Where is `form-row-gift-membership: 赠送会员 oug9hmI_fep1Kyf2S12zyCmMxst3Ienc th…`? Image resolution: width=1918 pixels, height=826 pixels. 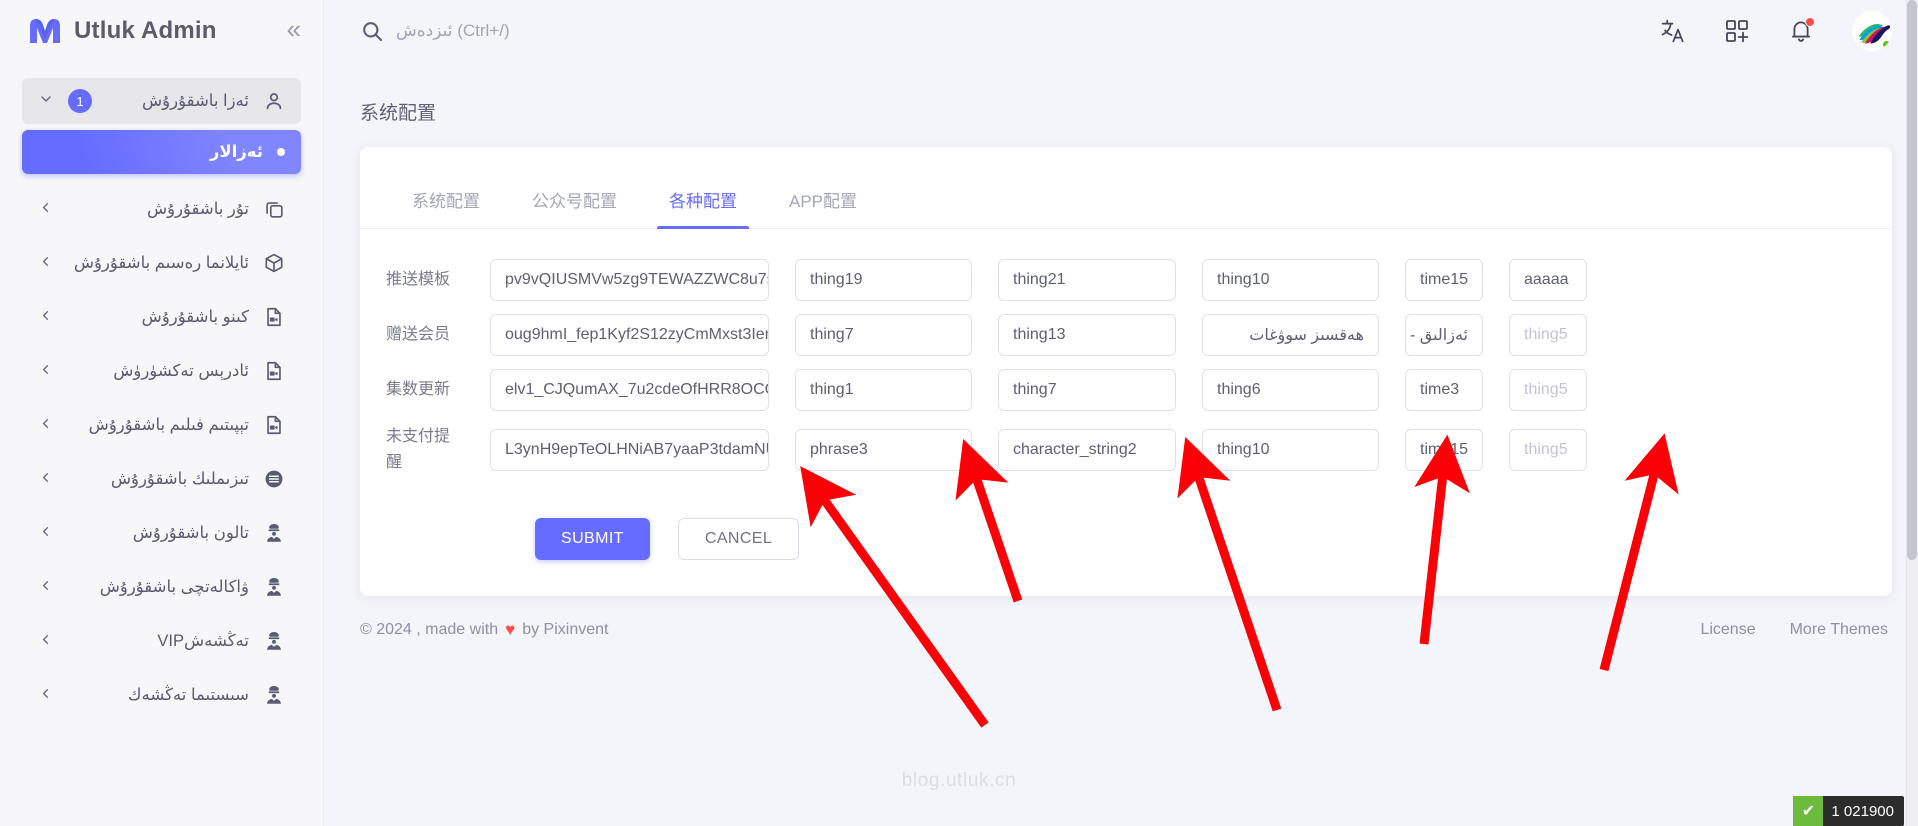
form-row-gift-membership: 赠送会员 oug9hmI_fep1Kyf2S12zyCmMxst3Ienc th… is located at coordinates (1126, 335).